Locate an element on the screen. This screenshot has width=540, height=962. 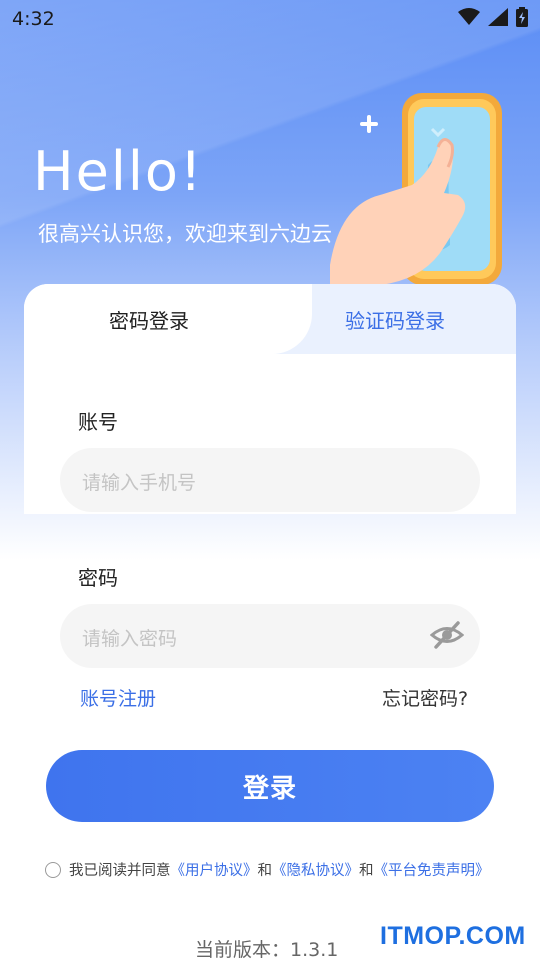
battery-icon is located at coordinates (522, 17).